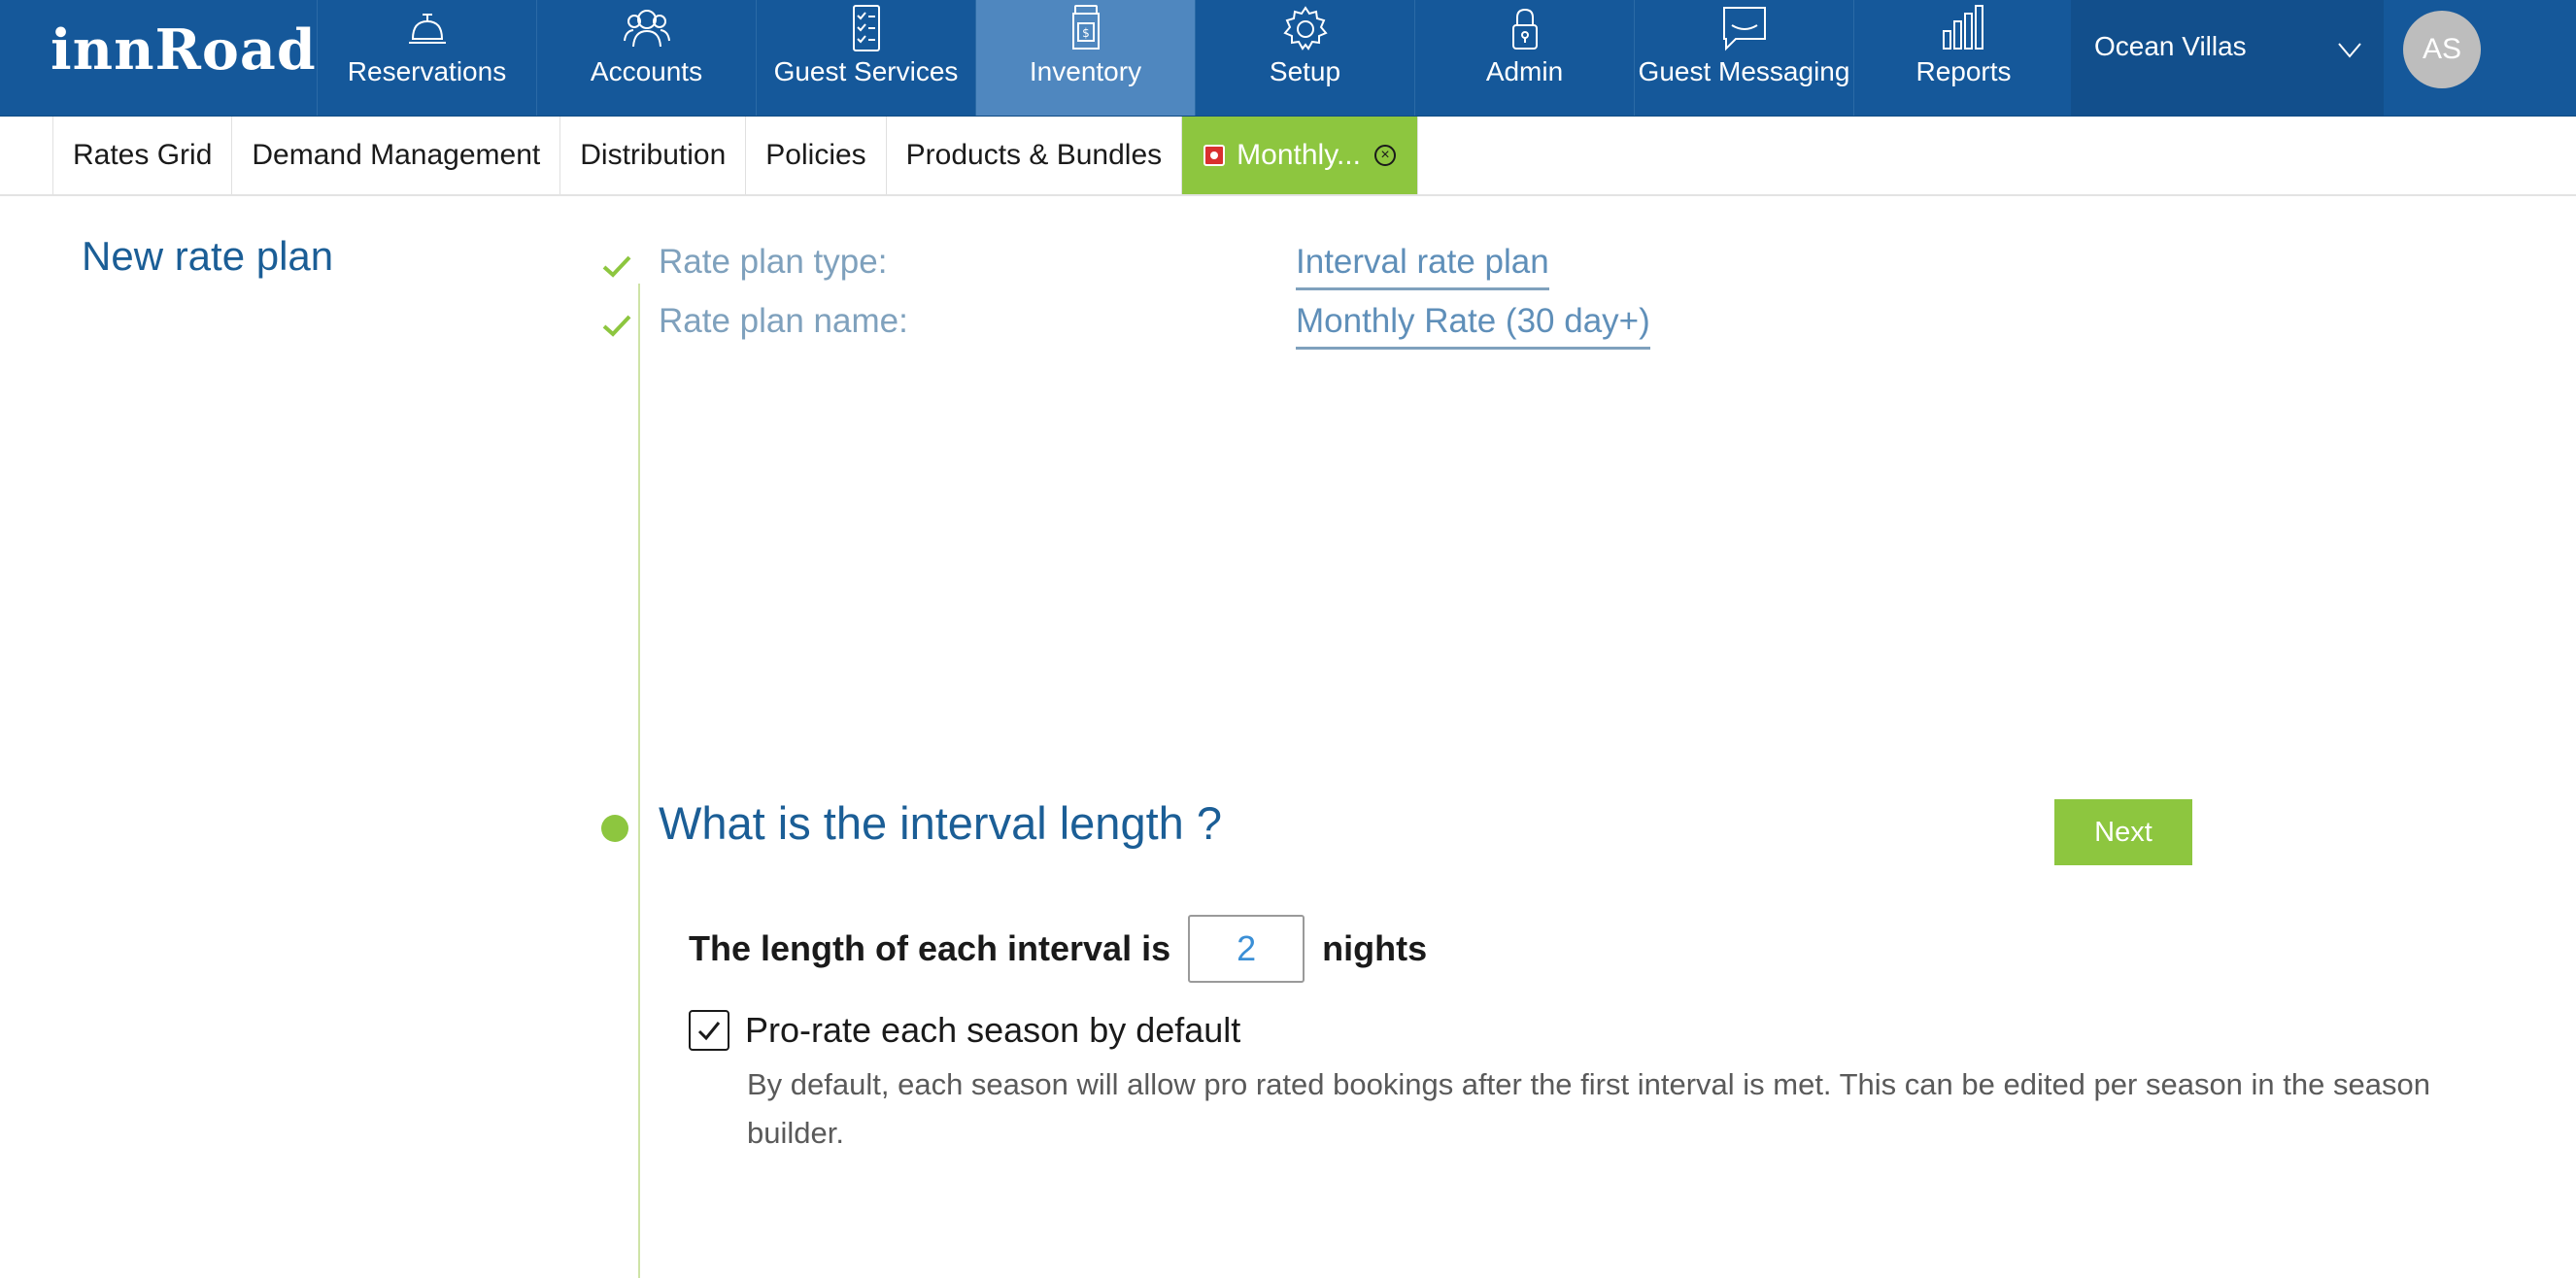 This screenshot has height=1278, width=2576. Describe the element at coordinates (815, 155) in the screenshot. I see `tab-policies: Policies` at that location.